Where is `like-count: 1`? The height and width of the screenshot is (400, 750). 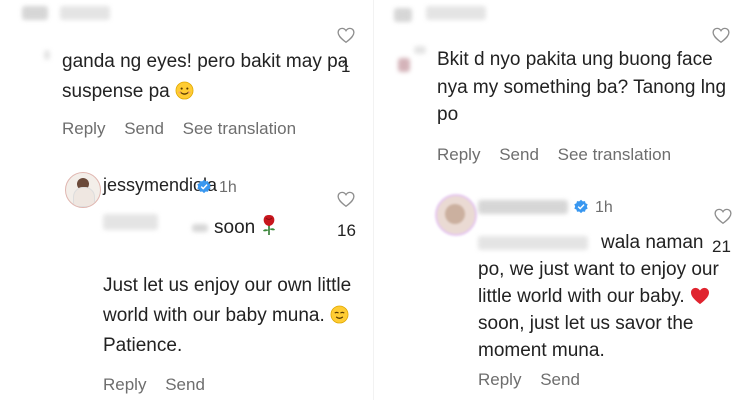 like-count: 1 is located at coordinates (346, 66).